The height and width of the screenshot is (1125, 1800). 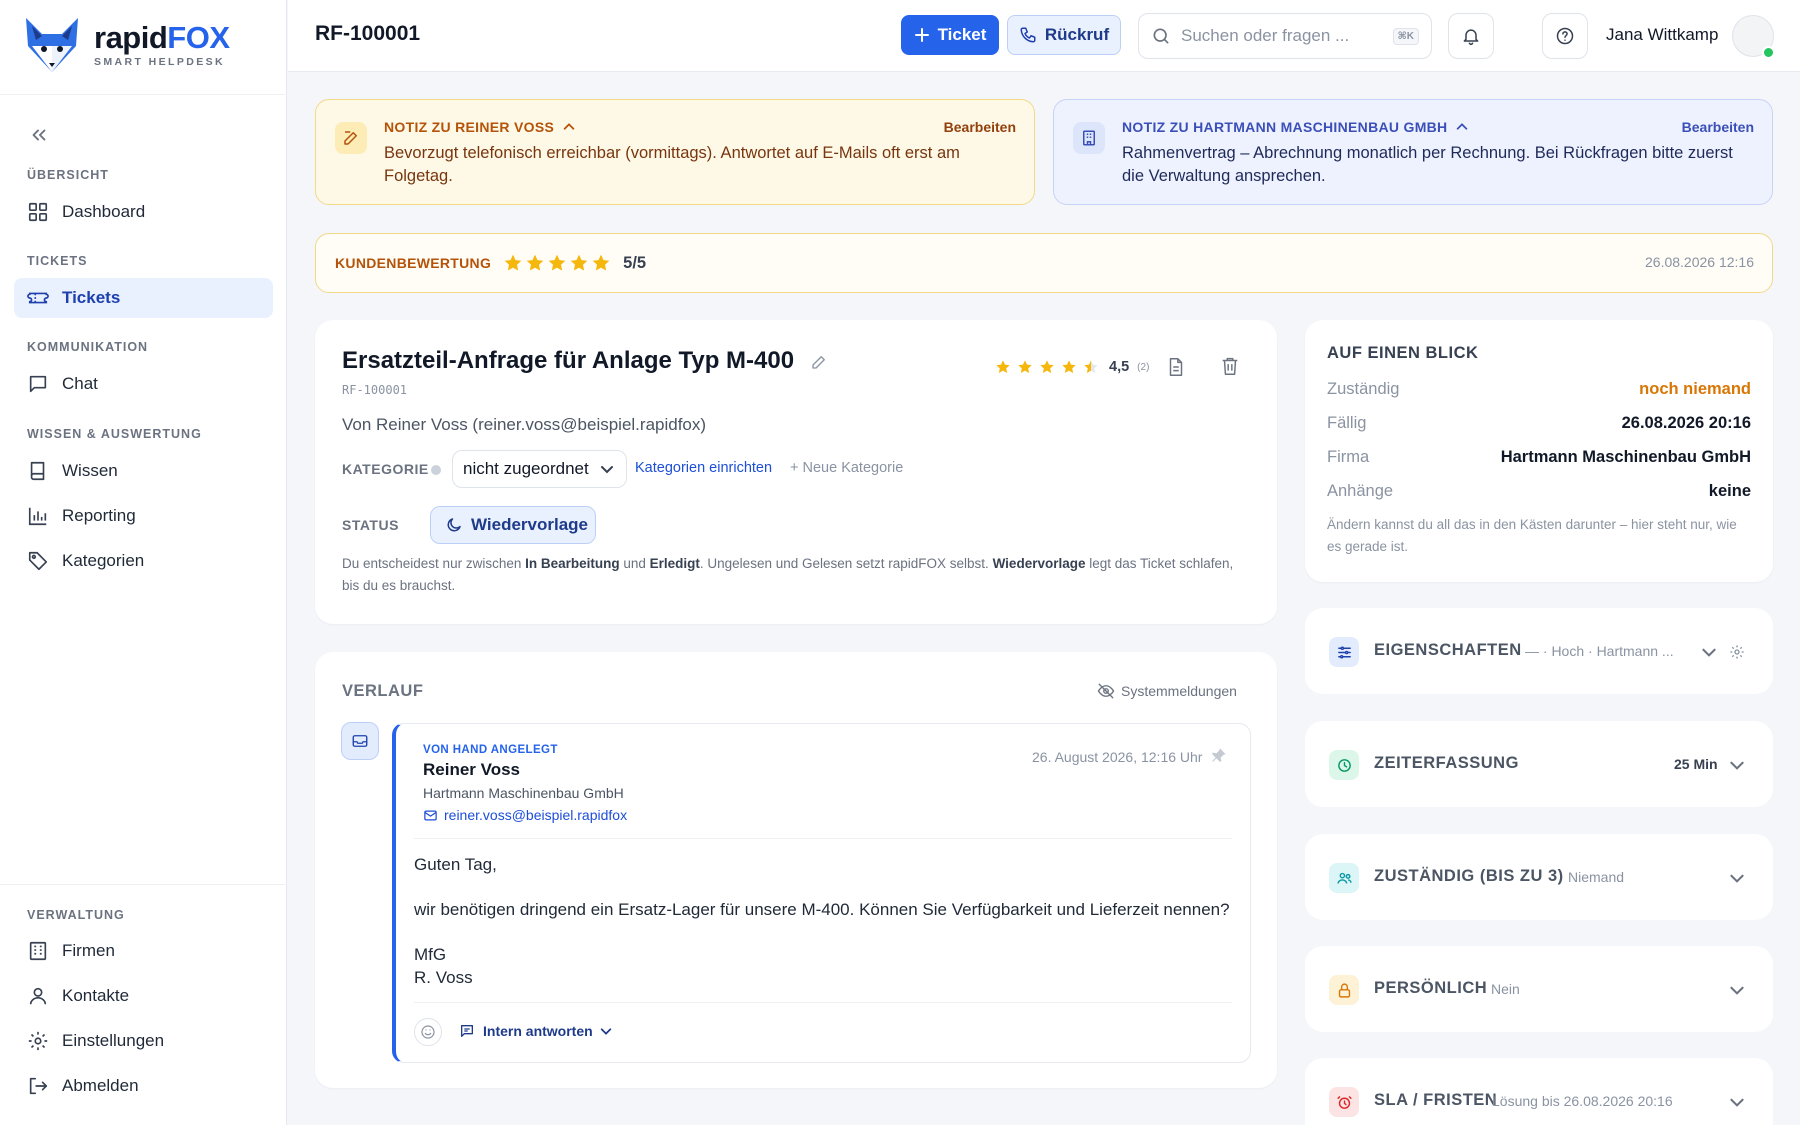 What do you see at coordinates (480, 127) in the screenshot?
I see `contact-note-title: NOTIZ ZU REINER VOSS` at bounding box center [480, 127].